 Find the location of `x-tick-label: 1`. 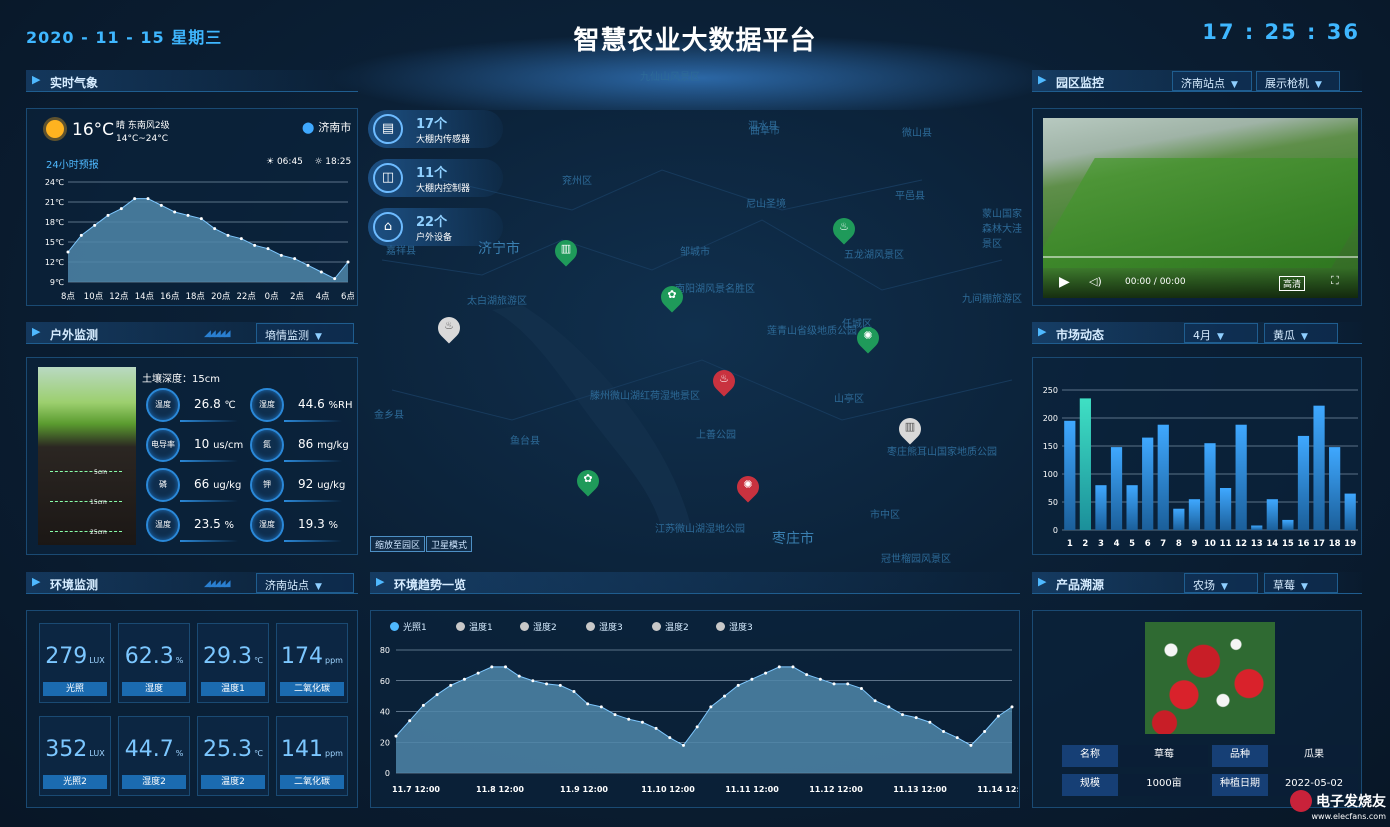

x-tick-label: 1 is located at coordinates (1070, 544).